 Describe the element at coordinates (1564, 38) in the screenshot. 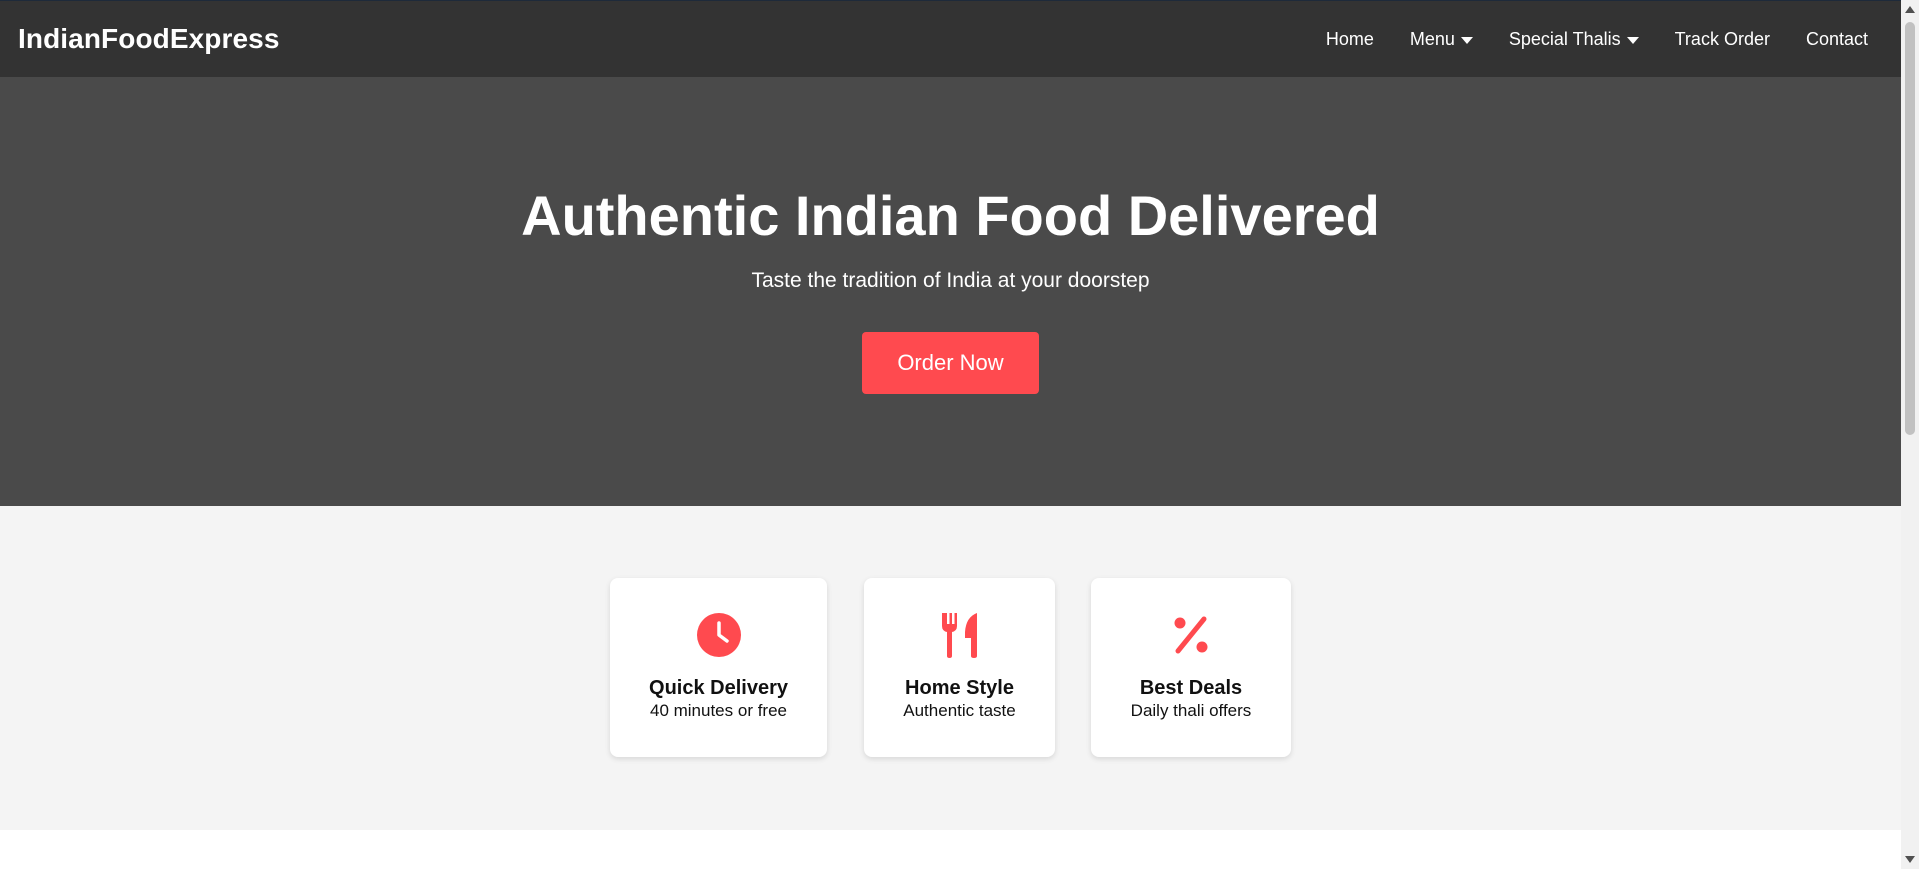

I see `nav-special-thalis-label: Special Thalis` at that location.